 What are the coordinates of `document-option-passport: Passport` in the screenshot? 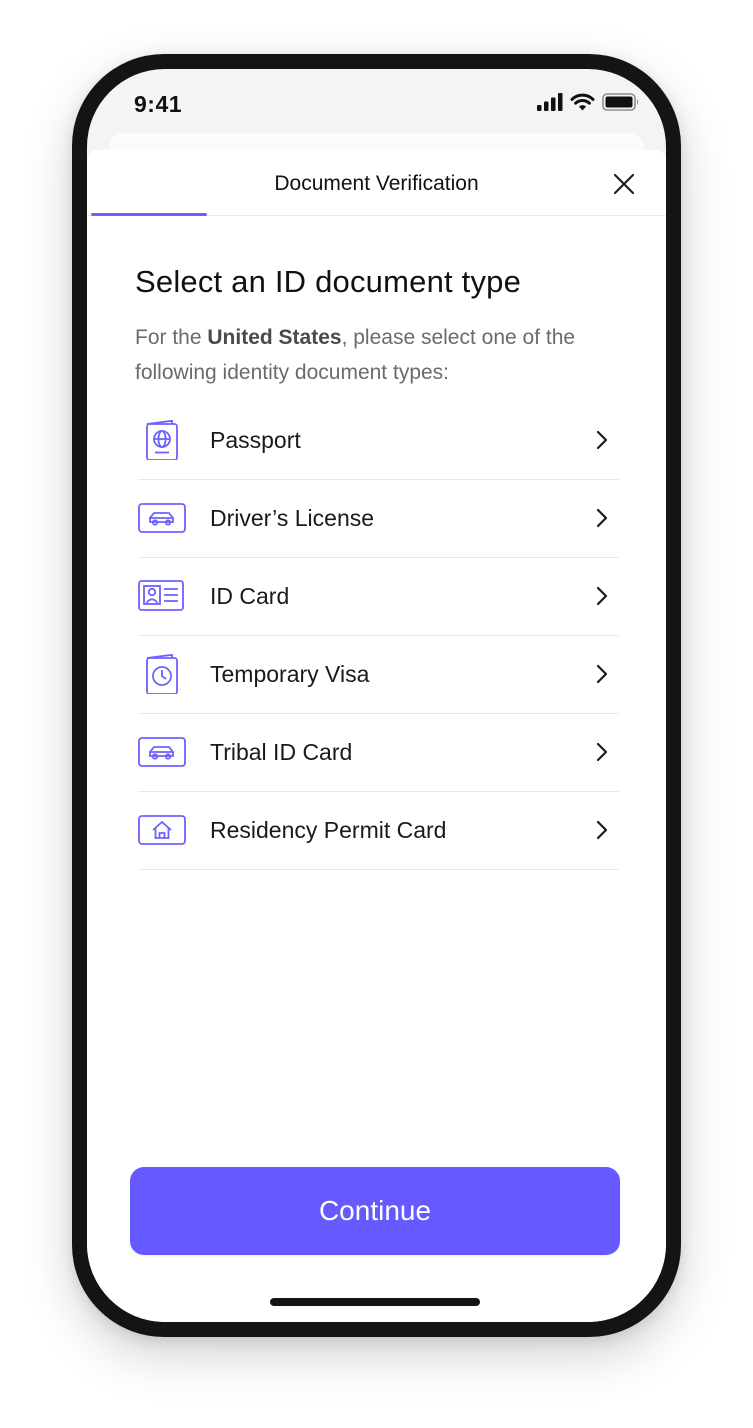 It's located at (378, 441).